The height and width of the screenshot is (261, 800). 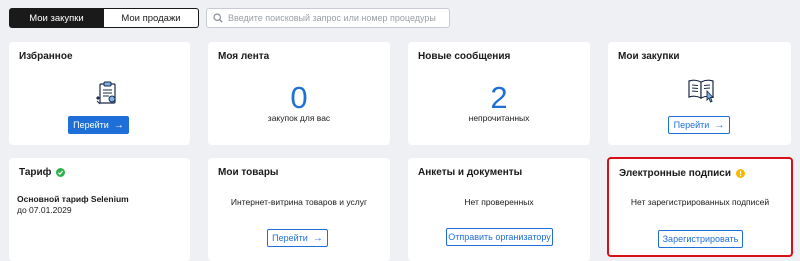 I want to click on messages-title: Новые сообщения, so click(x=464, y=56).